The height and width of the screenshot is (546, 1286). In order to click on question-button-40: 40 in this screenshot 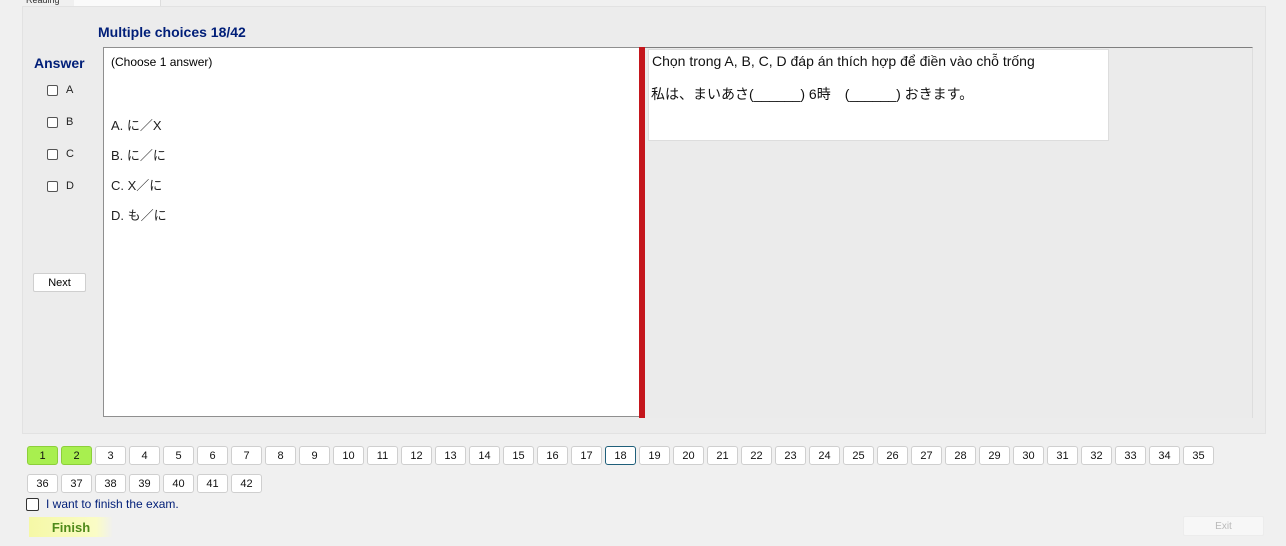, I will do `click(178, 483)`.